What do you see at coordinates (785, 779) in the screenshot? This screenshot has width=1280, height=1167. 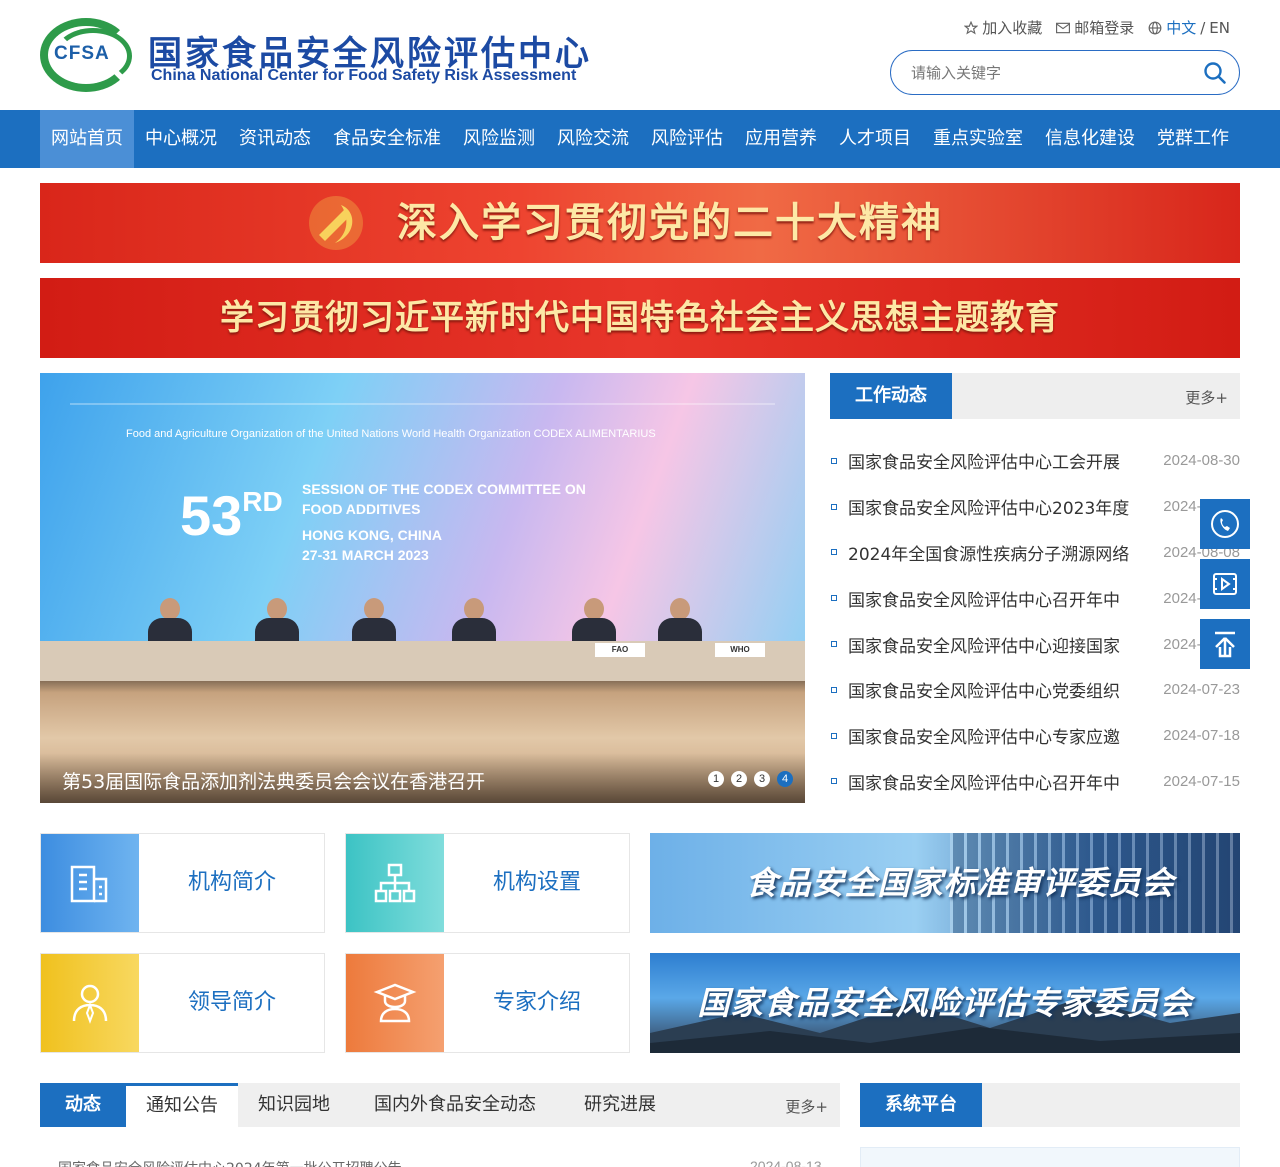 I see `slide-dot-4: 4` at bounding box center [785, 779].